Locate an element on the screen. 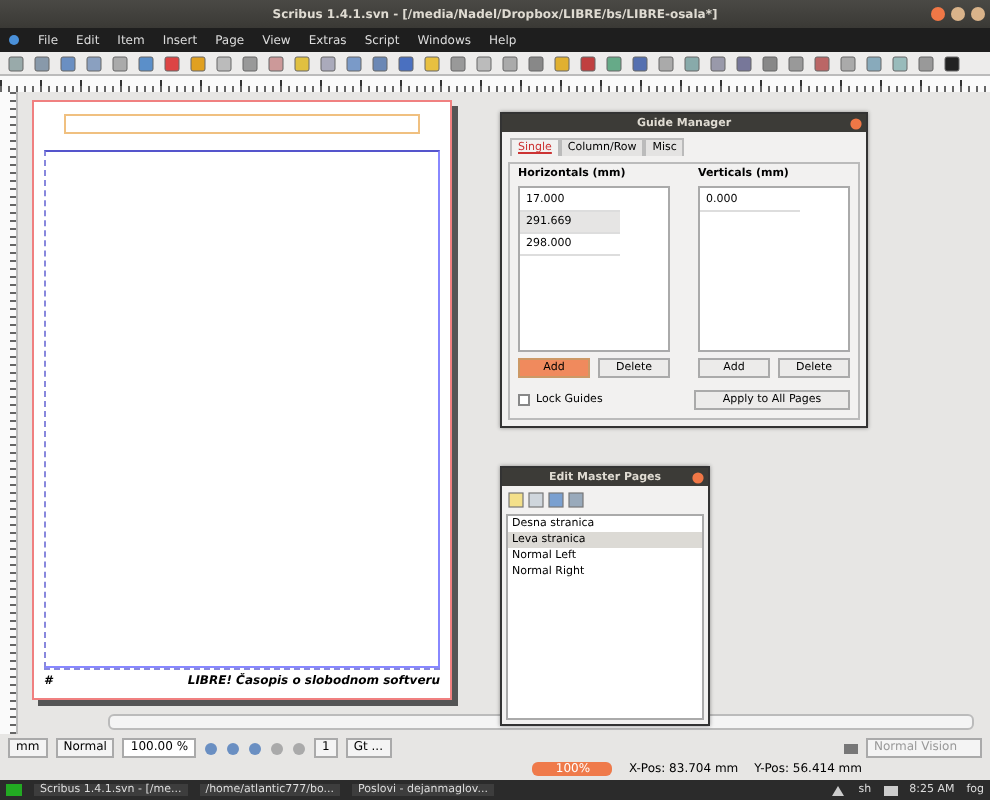  mail-icon is located at coordinates (890, 790).